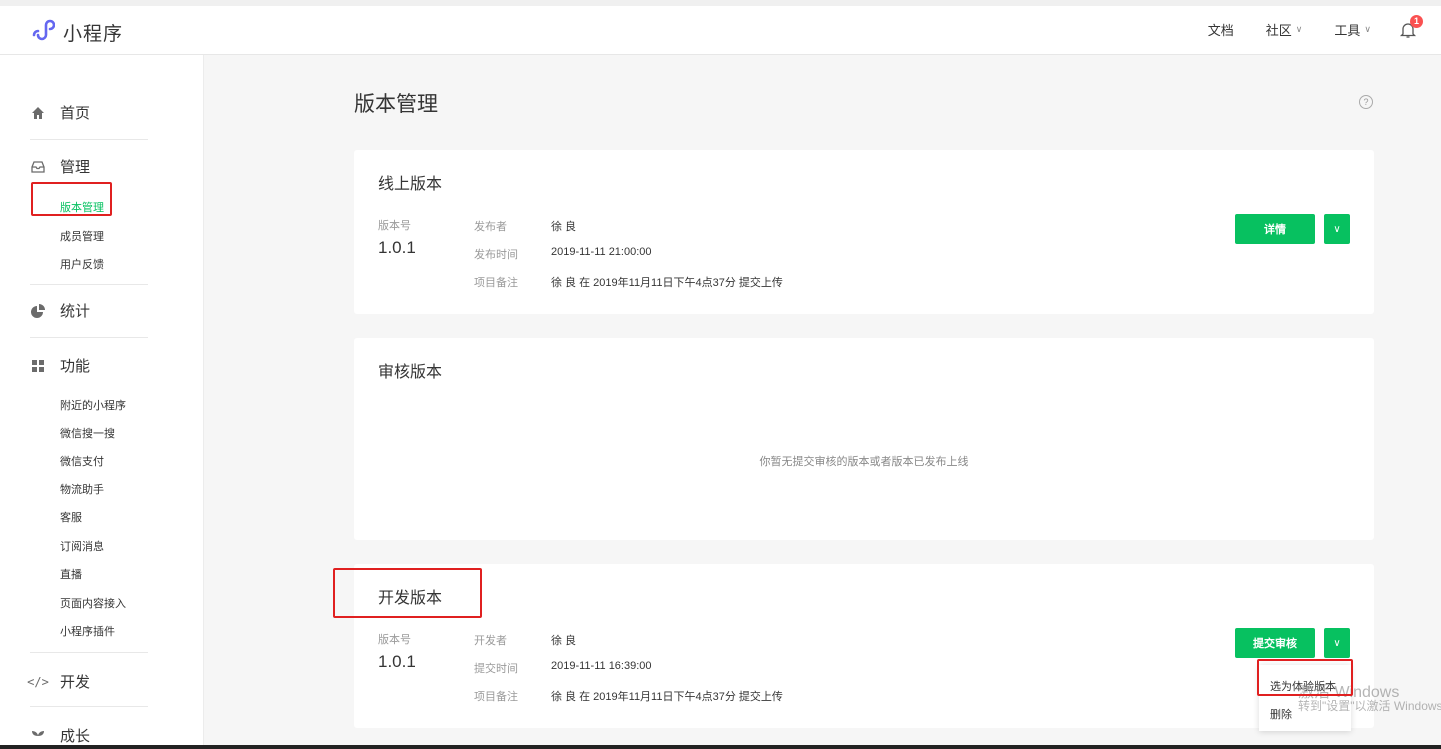  I want to click on top-bar: 小程序 文档 社区 ∨ 工具 ∨ 1, so click(720, 27).